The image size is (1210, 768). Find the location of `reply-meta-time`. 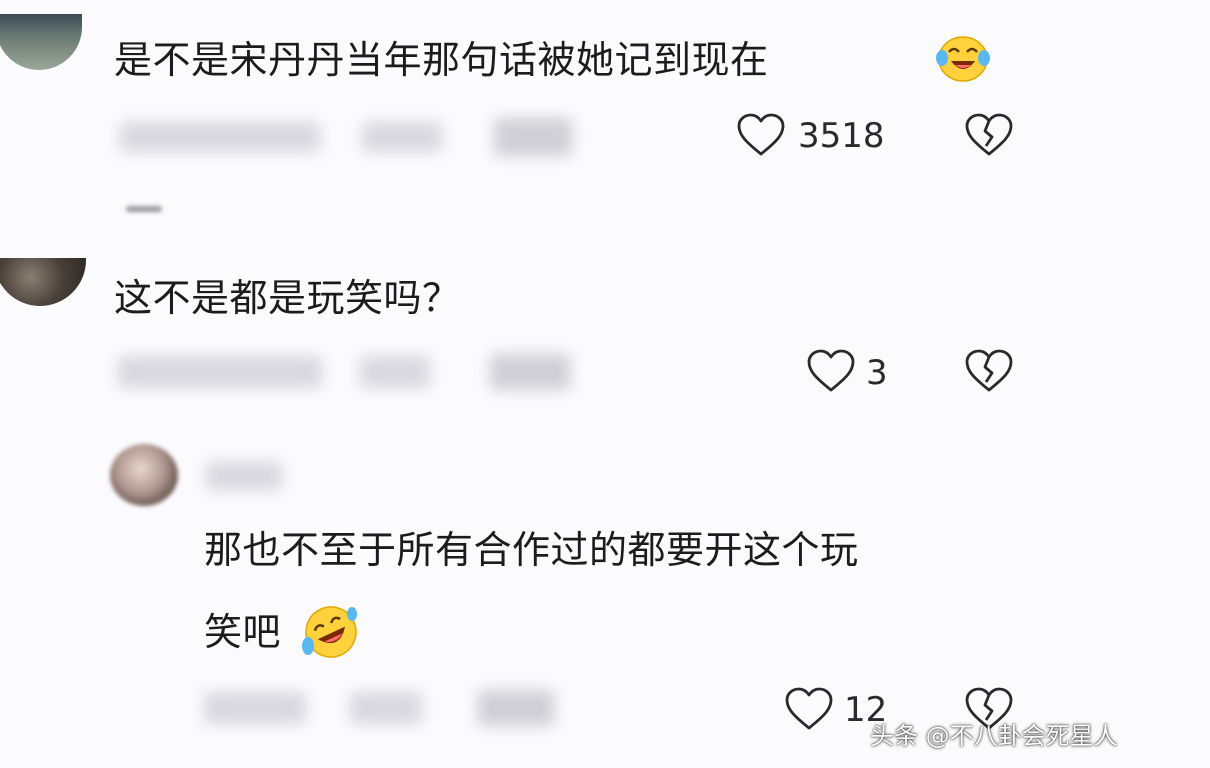

reply-meta-time is located at coordinates (255, 708).